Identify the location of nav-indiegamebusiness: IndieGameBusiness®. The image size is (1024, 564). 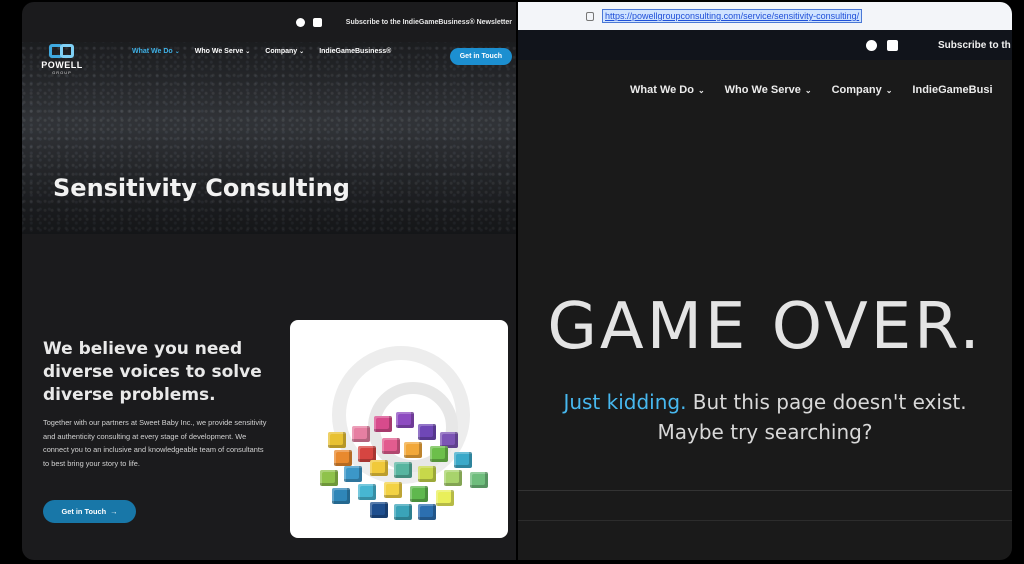
(355, 51).